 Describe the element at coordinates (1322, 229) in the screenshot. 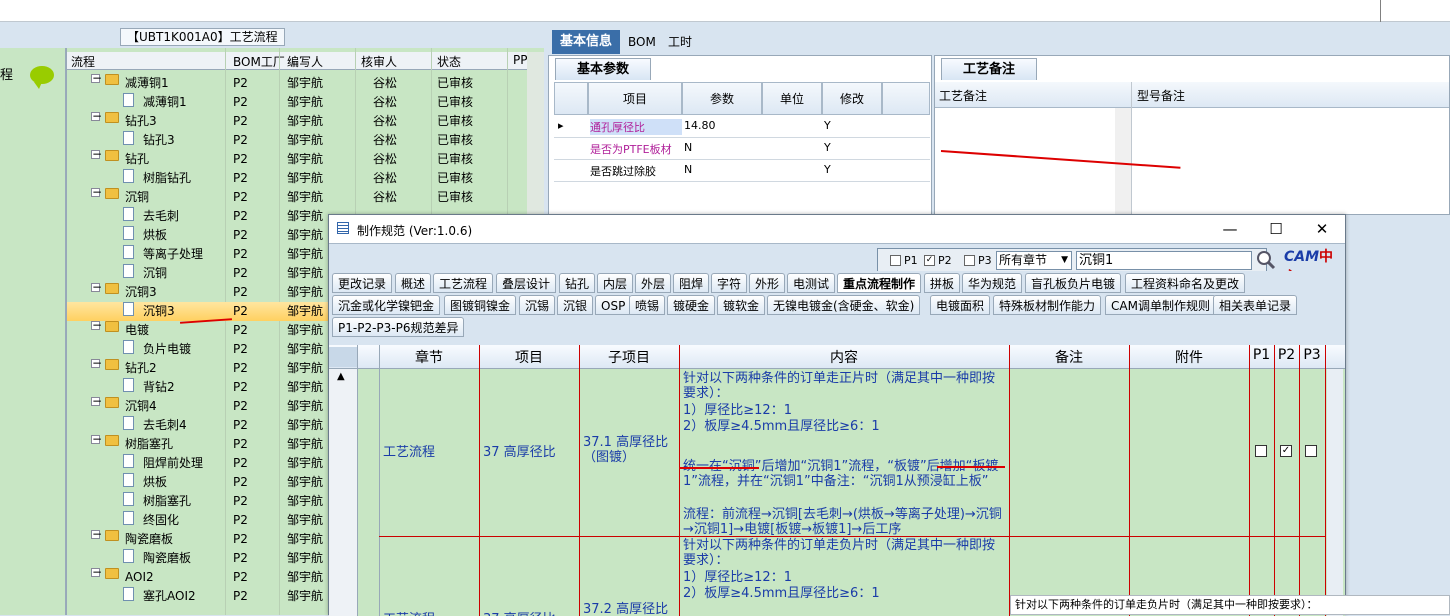

I see `close-button: ✕` at that location.